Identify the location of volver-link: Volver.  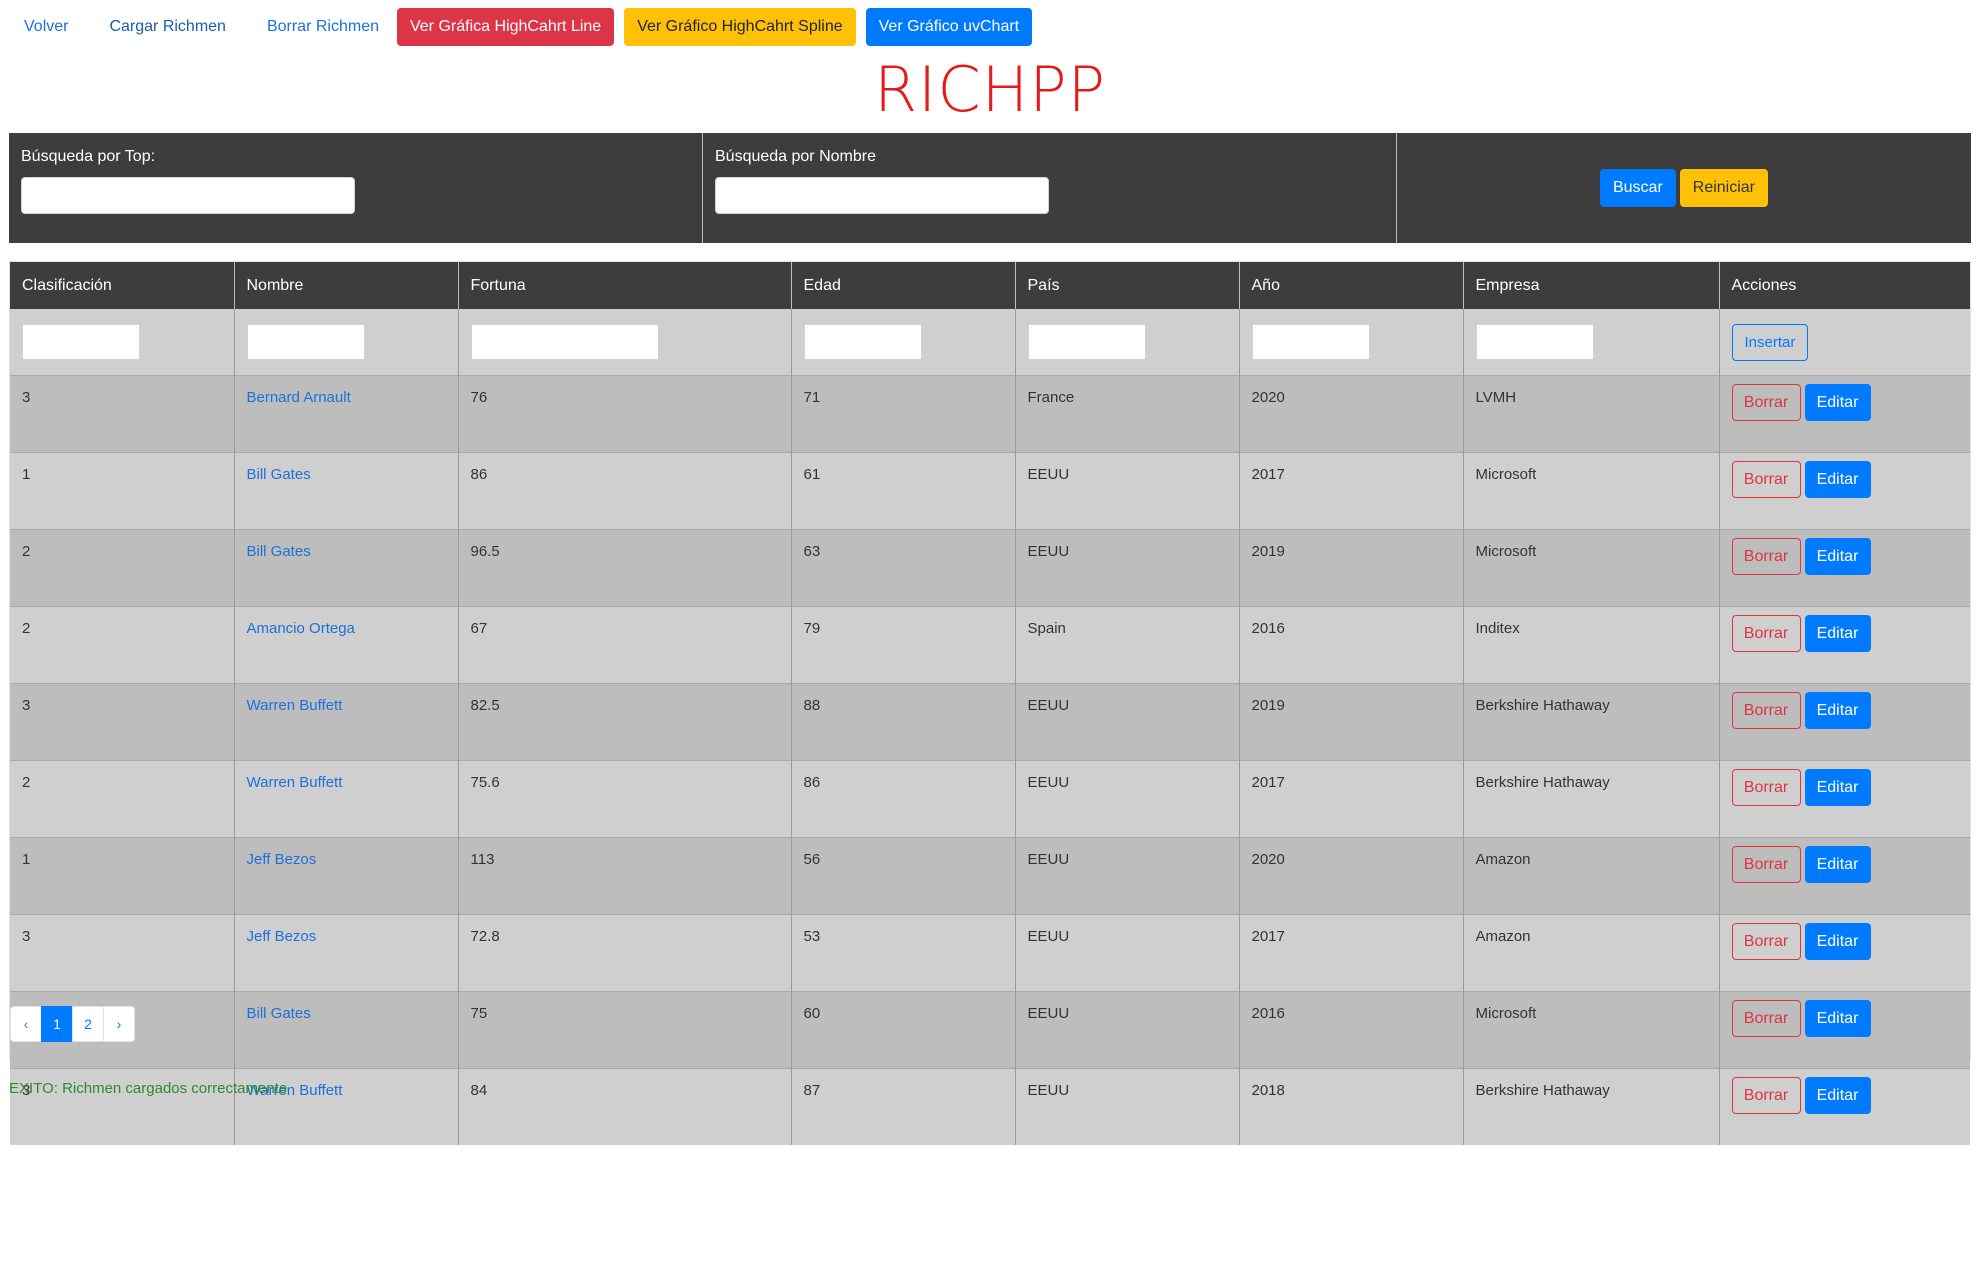
(46, 27).